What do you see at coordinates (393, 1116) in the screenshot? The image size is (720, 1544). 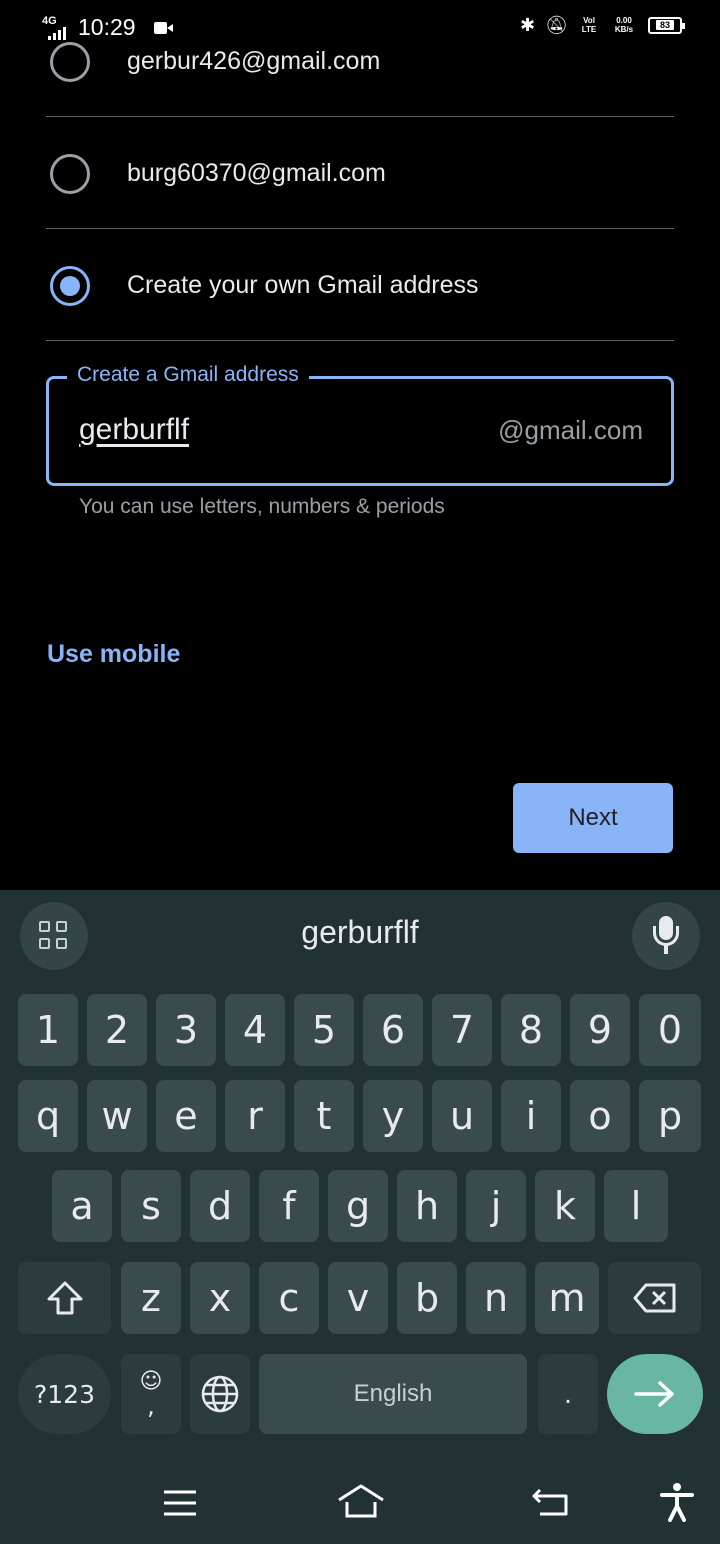 I see `key-y: y` at bounding box center [393, 1116].